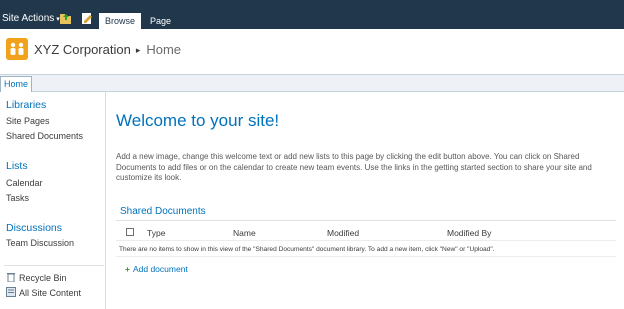 This screenshot has width=624, height=309. Describe the element at coordinates (127, 269) in the screenshot. I see `plus-icon: +` at that location.